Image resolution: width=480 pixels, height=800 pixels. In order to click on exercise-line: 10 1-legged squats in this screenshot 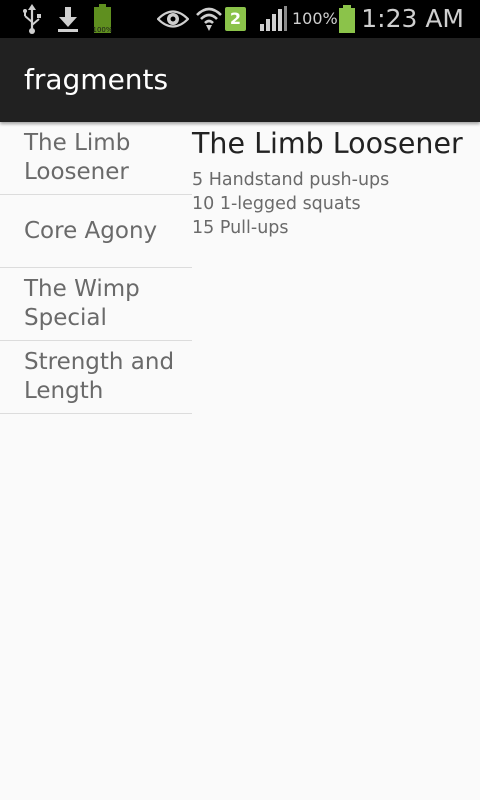, I will do `click(276, 204)`.